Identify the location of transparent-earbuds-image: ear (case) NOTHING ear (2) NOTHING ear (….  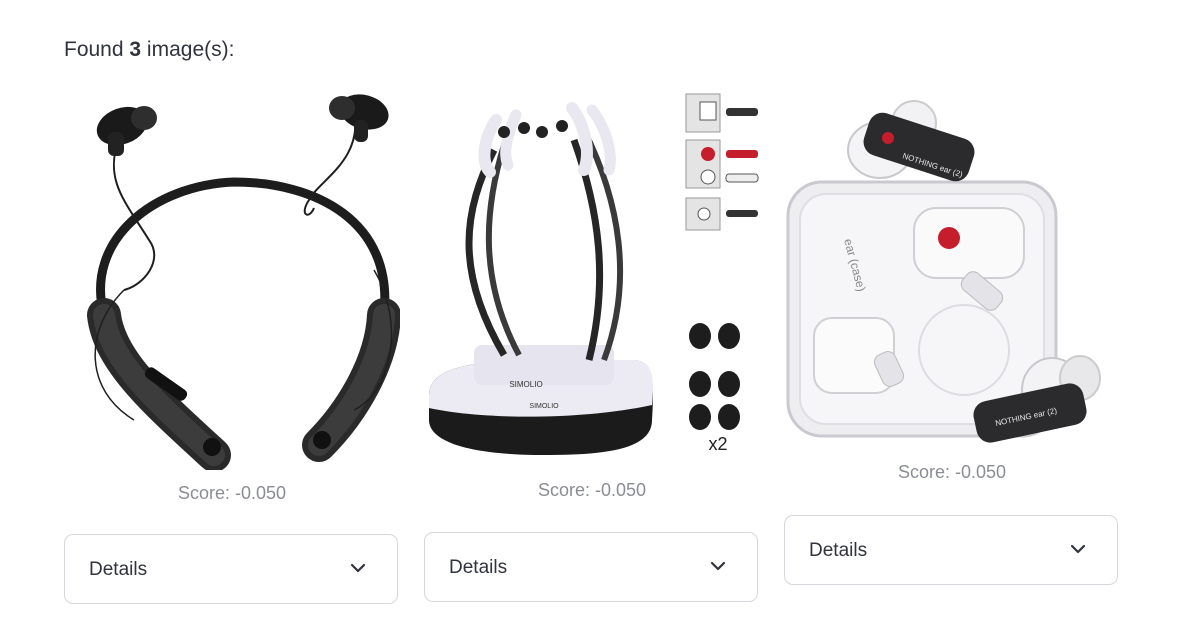
(943, 271).